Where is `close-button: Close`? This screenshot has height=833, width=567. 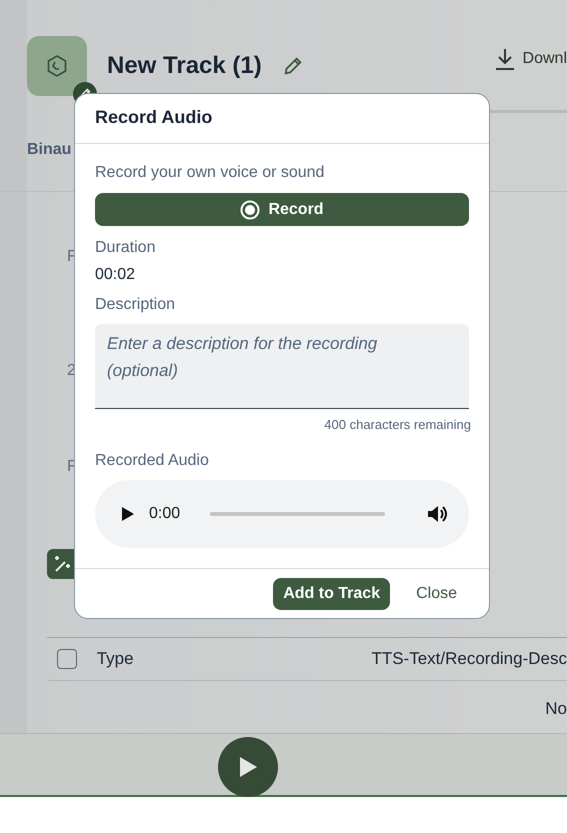 close-button: Close is located at coordinates (436, 594).